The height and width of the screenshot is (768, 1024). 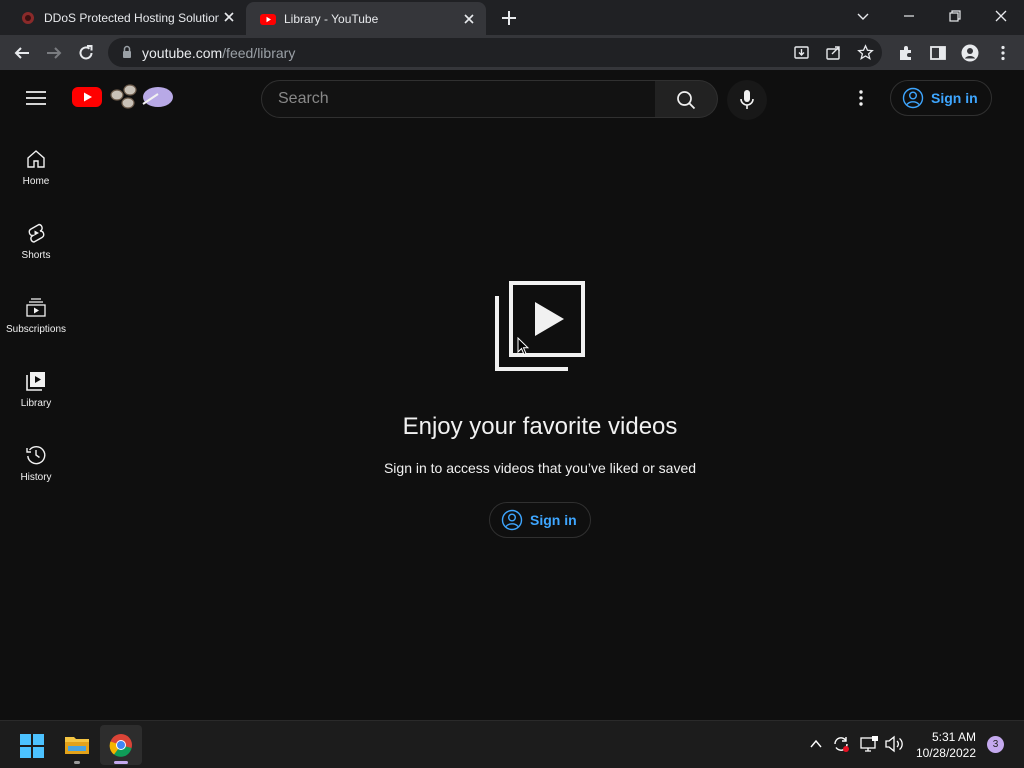 I want to click on chrome-taskbar-button, so click(x=121, y=745).